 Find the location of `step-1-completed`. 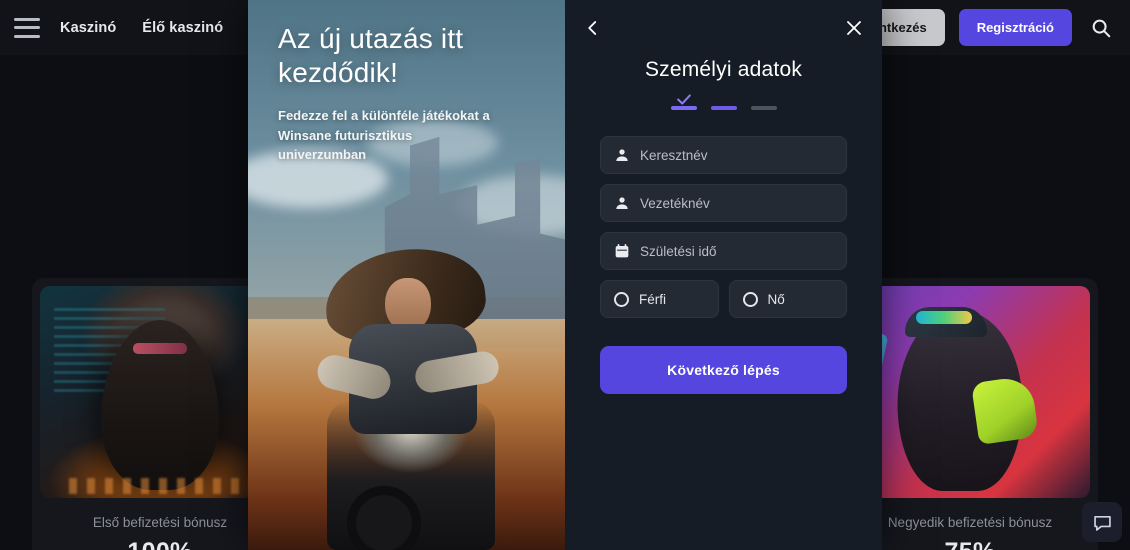

step-1-completed is located at coordinates (683, 102).